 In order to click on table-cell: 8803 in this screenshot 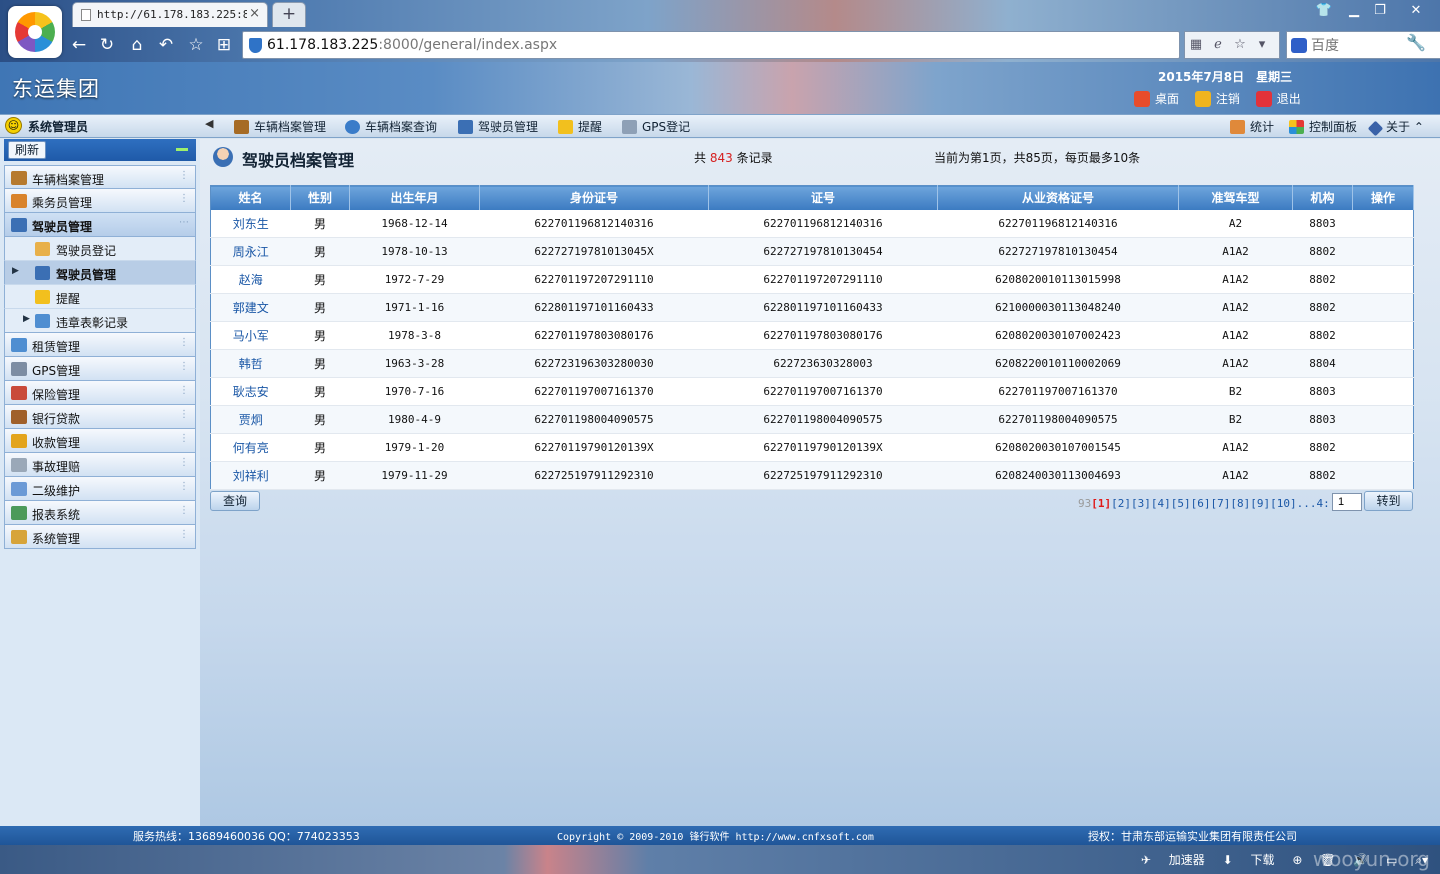, I will do `click(1322, 391)`.